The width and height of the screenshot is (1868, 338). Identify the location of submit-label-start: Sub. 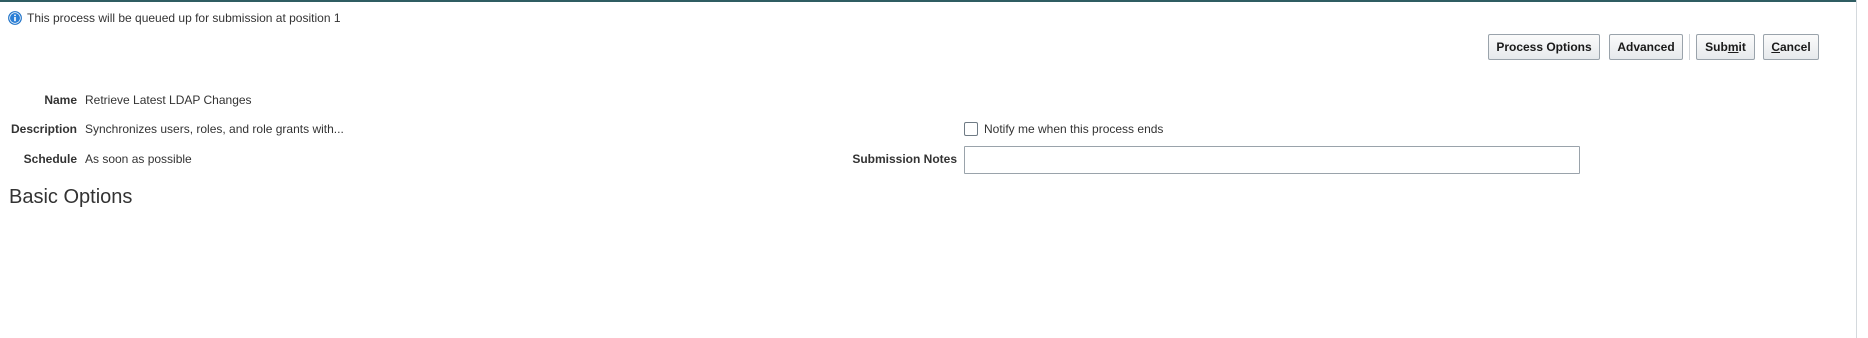
(1716, 47).